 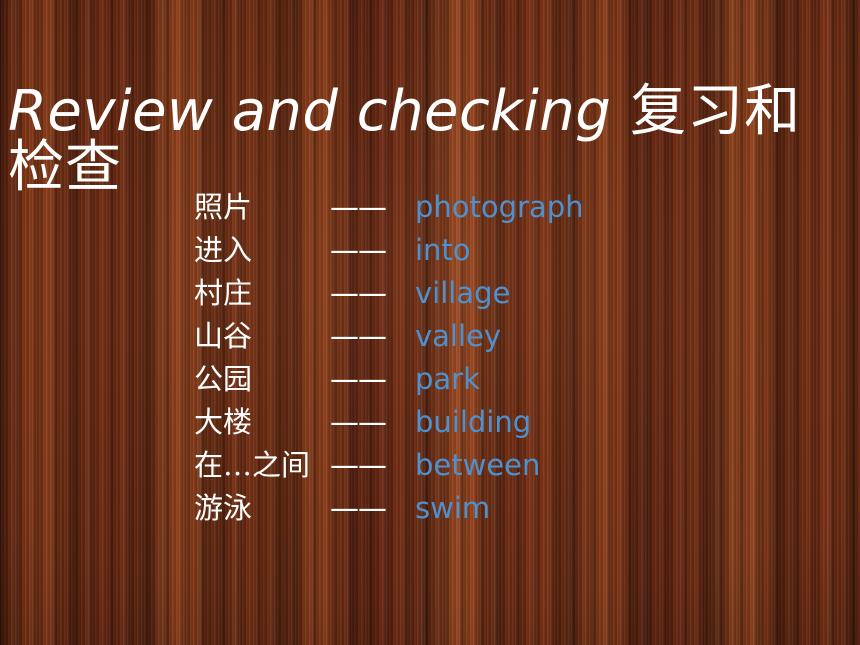 What do you see at coordinates (620, 111) in the screenshot?
I see `slide-title-spacer` at bounding box center [620, 111].